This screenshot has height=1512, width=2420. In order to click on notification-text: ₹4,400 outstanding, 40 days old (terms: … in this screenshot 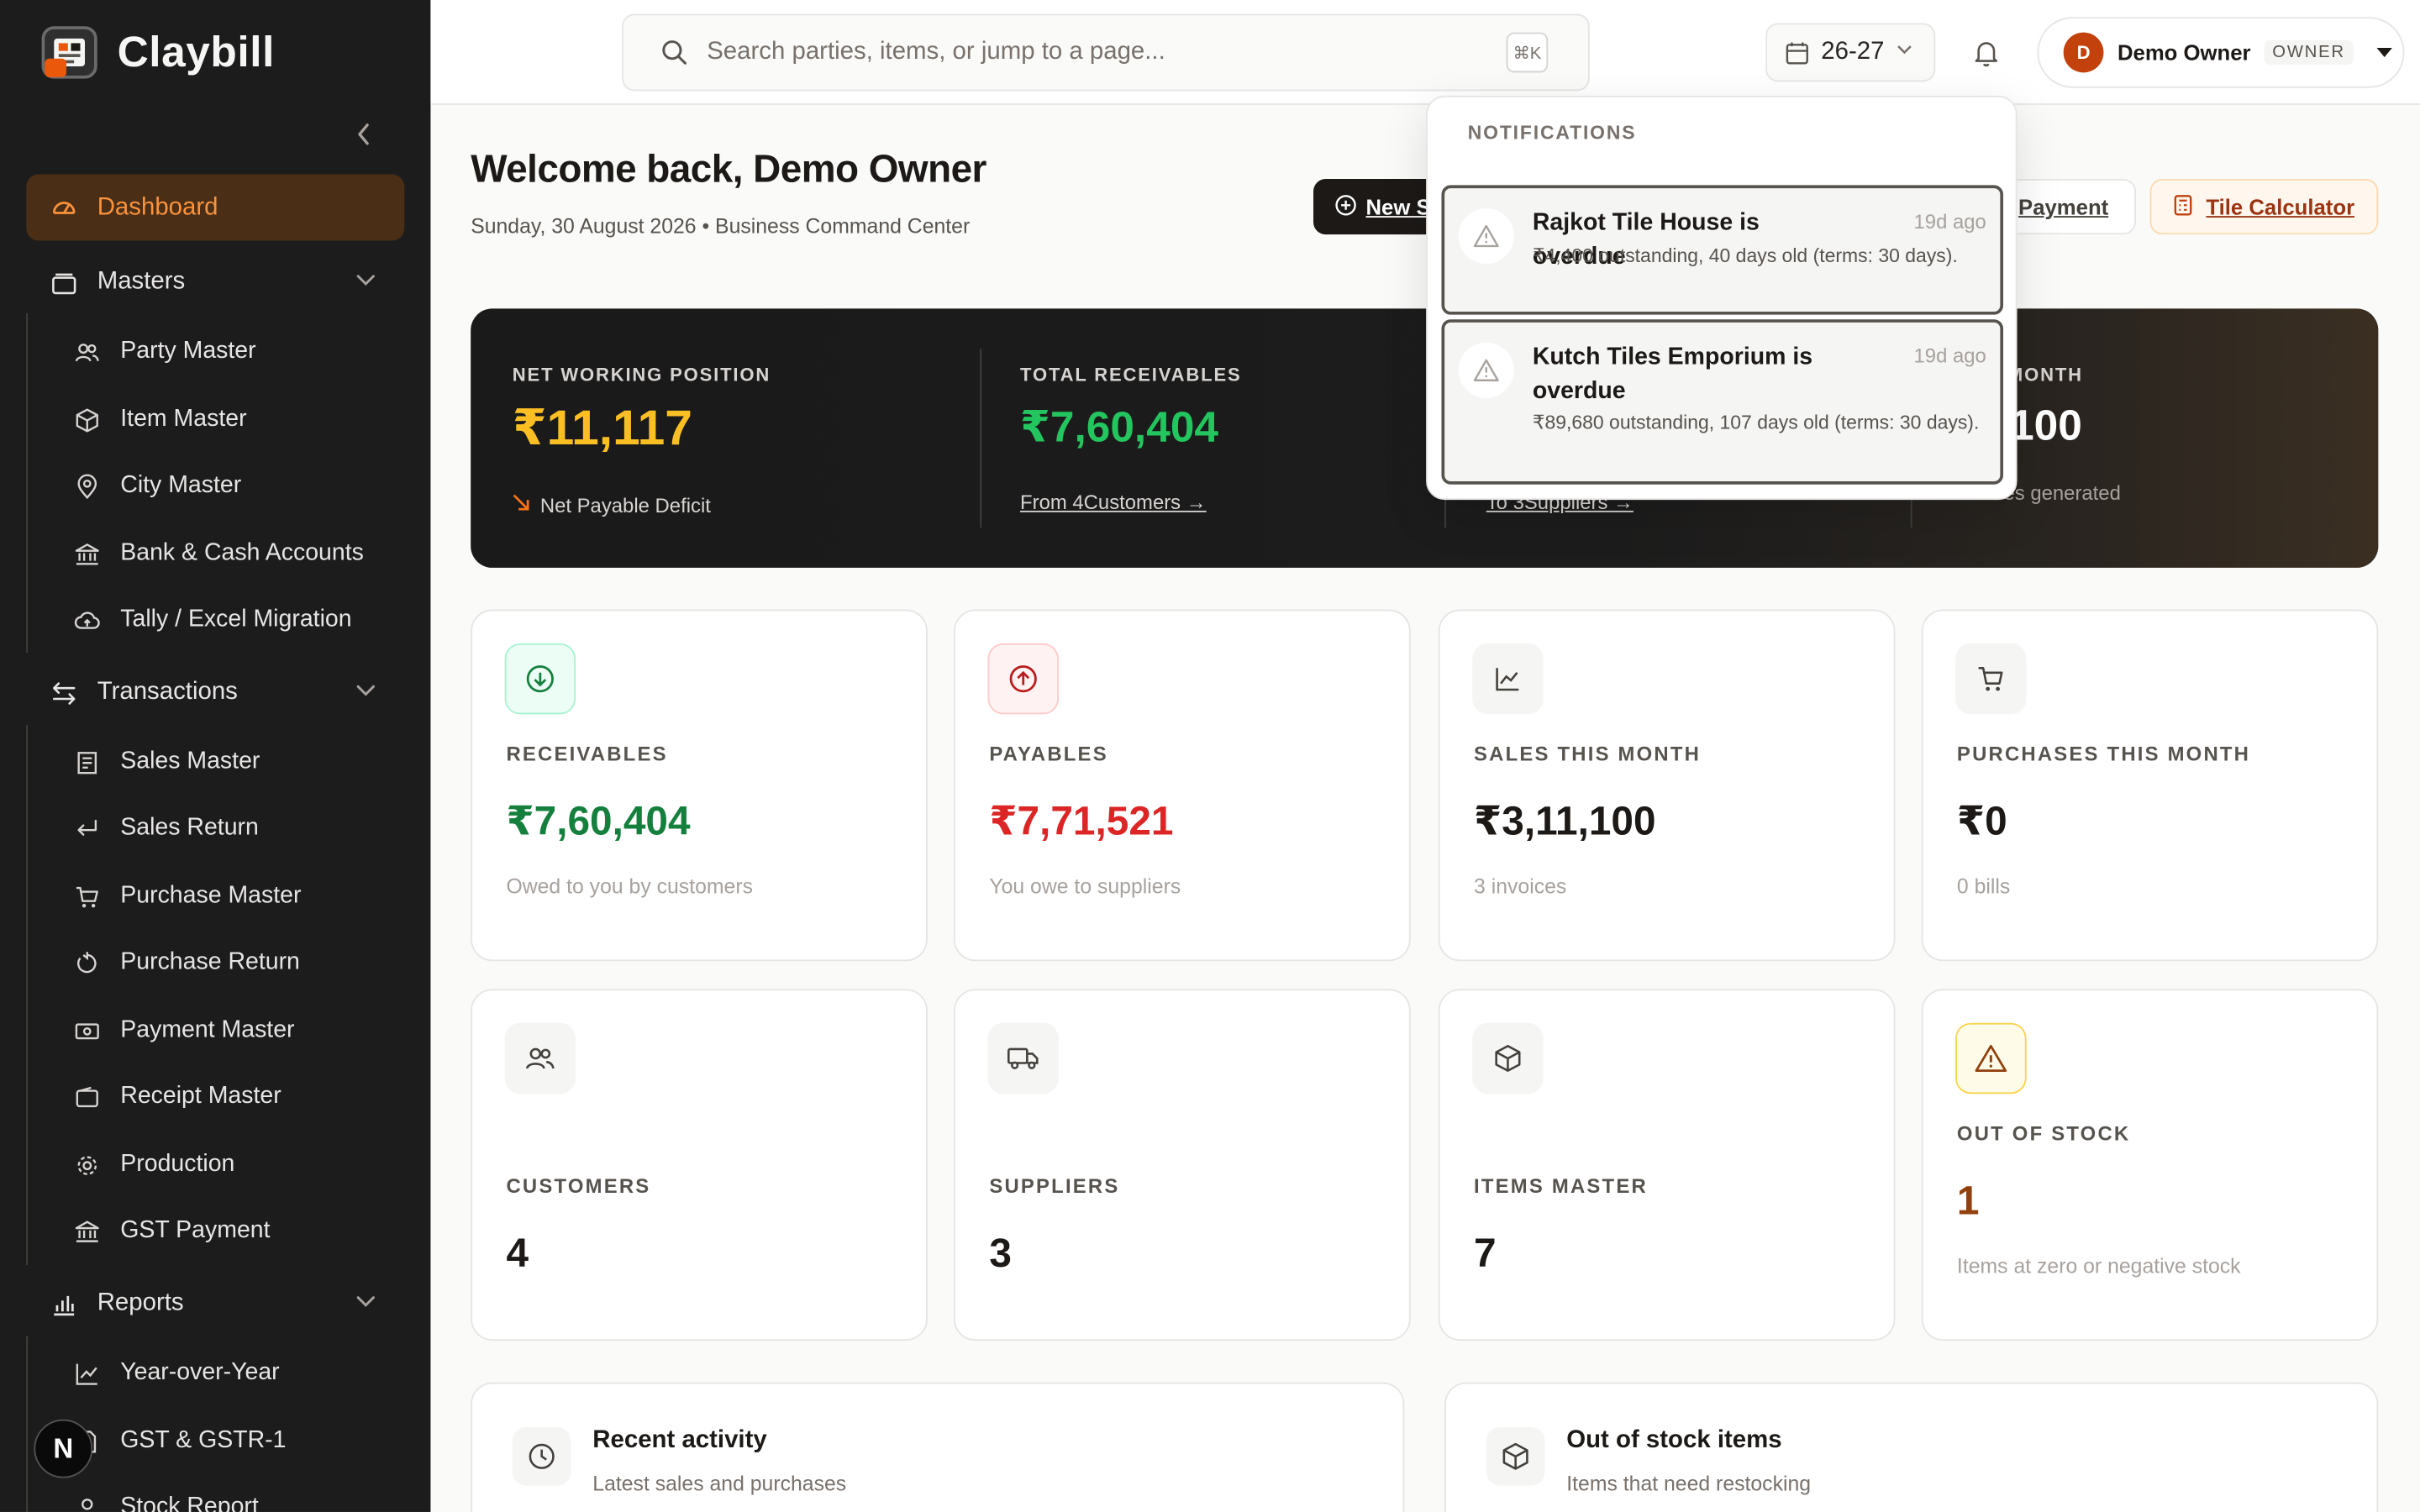, I will do `click(1745, 256)`.